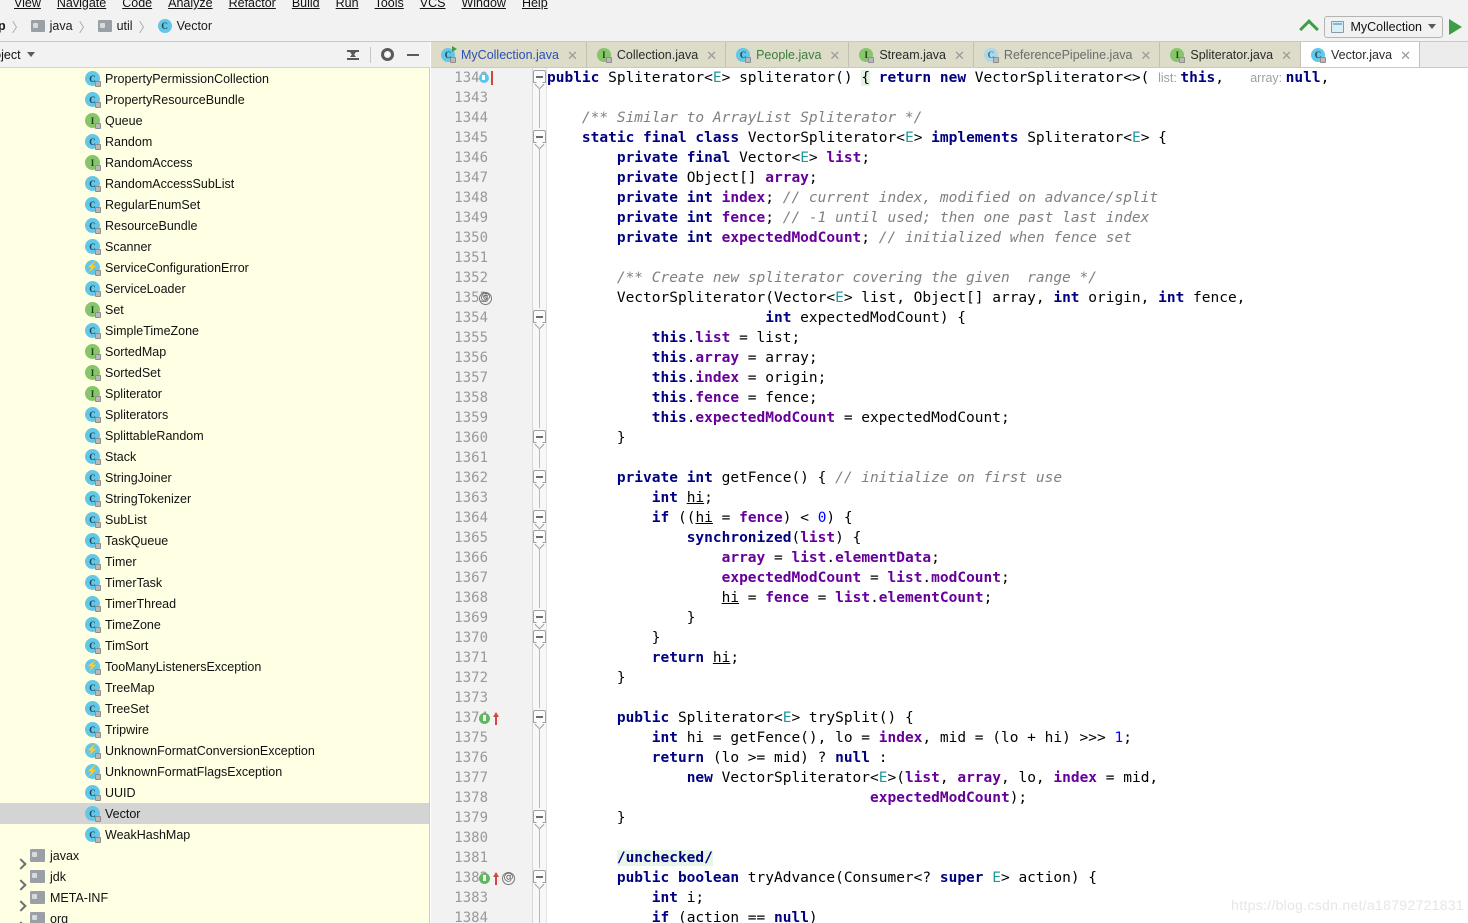  Describe the element at coordinates (214, 246) in the screenshot. I see `tree-item: C Scanner` at that location.